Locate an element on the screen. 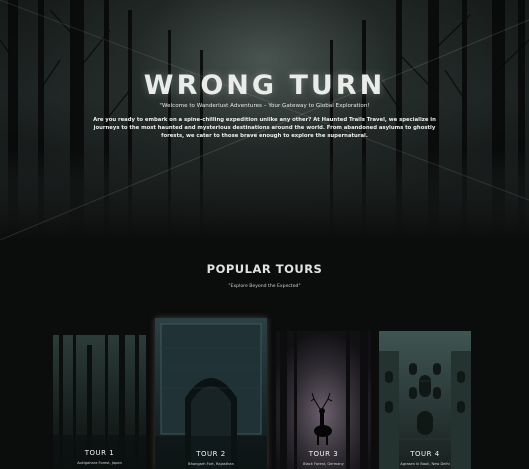 The image size is (529, 469). tour-label: TOUR 2 is located at coordinates (211, 454).